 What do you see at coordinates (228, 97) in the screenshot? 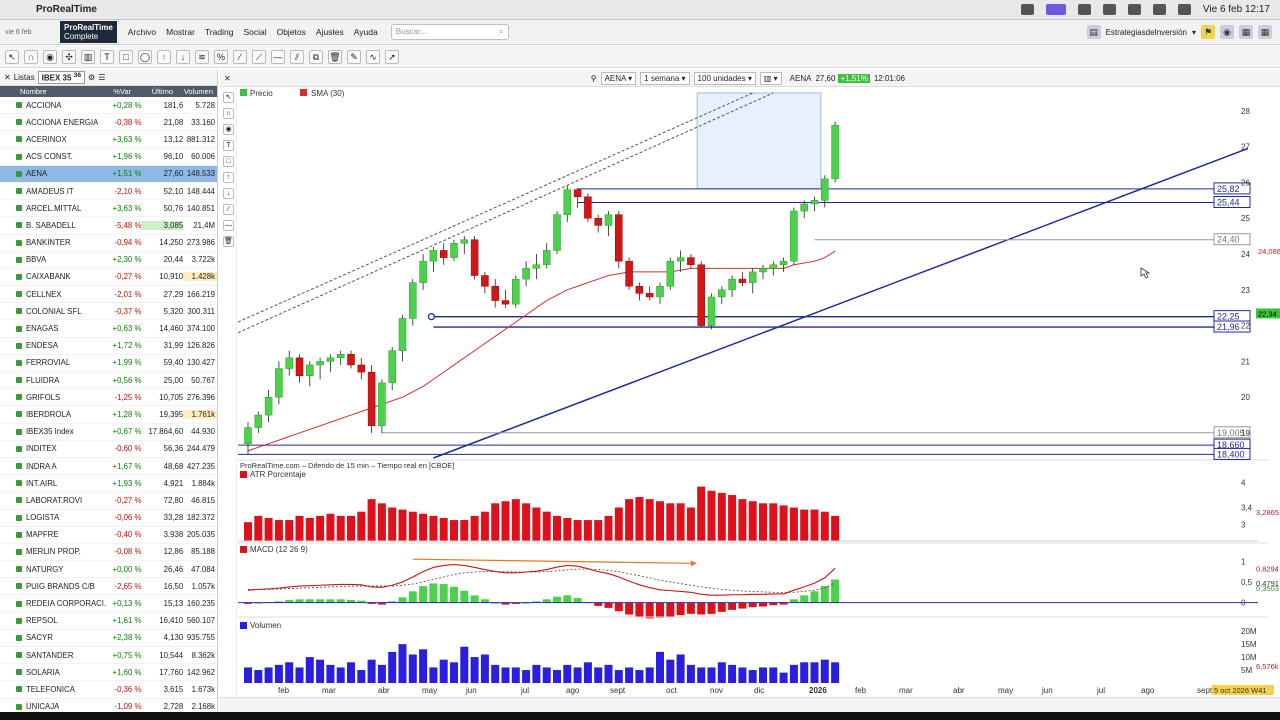
I see `cursor-icon: ↖` at bounding box center [228, 97].